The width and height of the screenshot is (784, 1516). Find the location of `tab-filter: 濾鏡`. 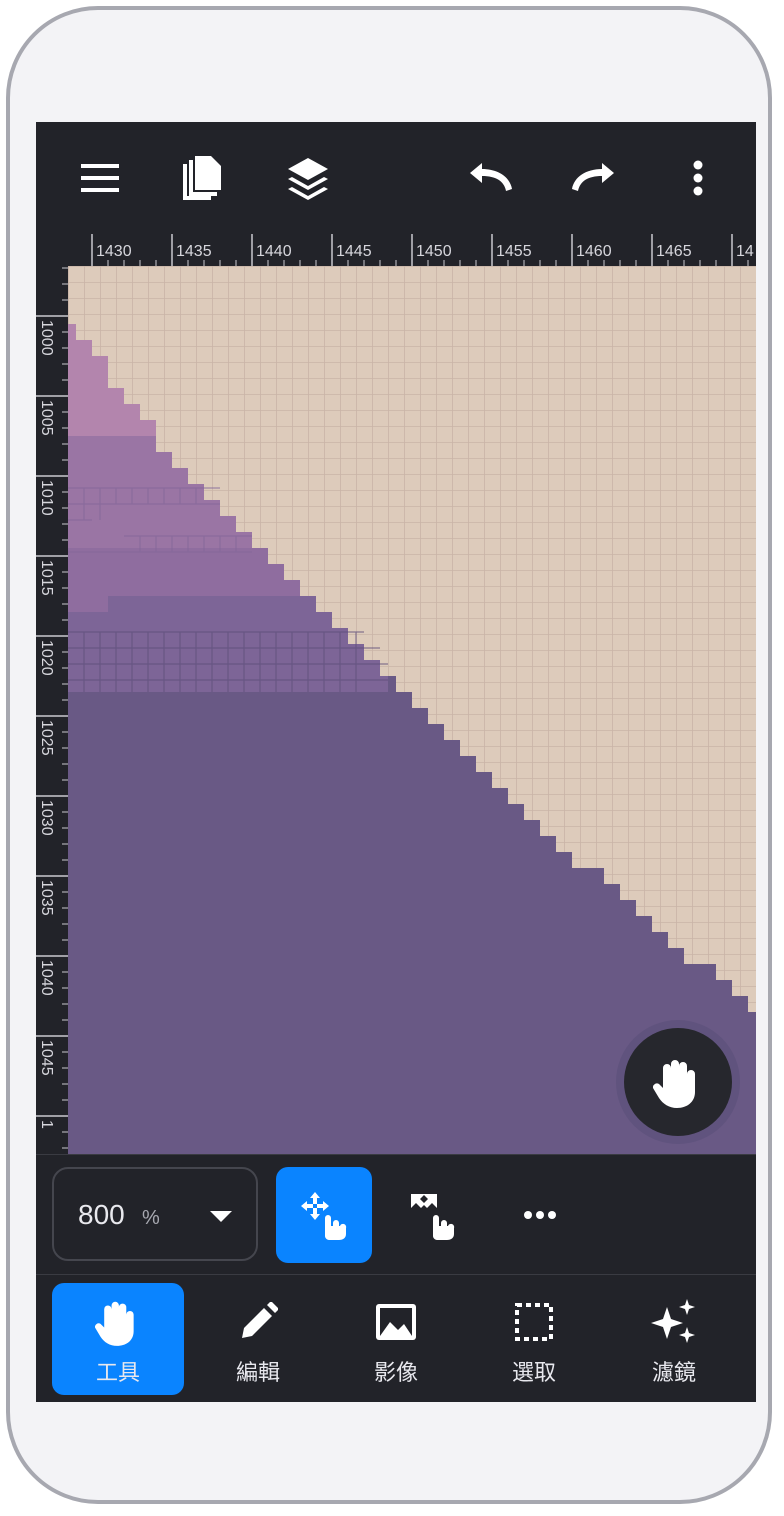

tab-filter: 濾鏡 is located at coordinates (674, 1339).